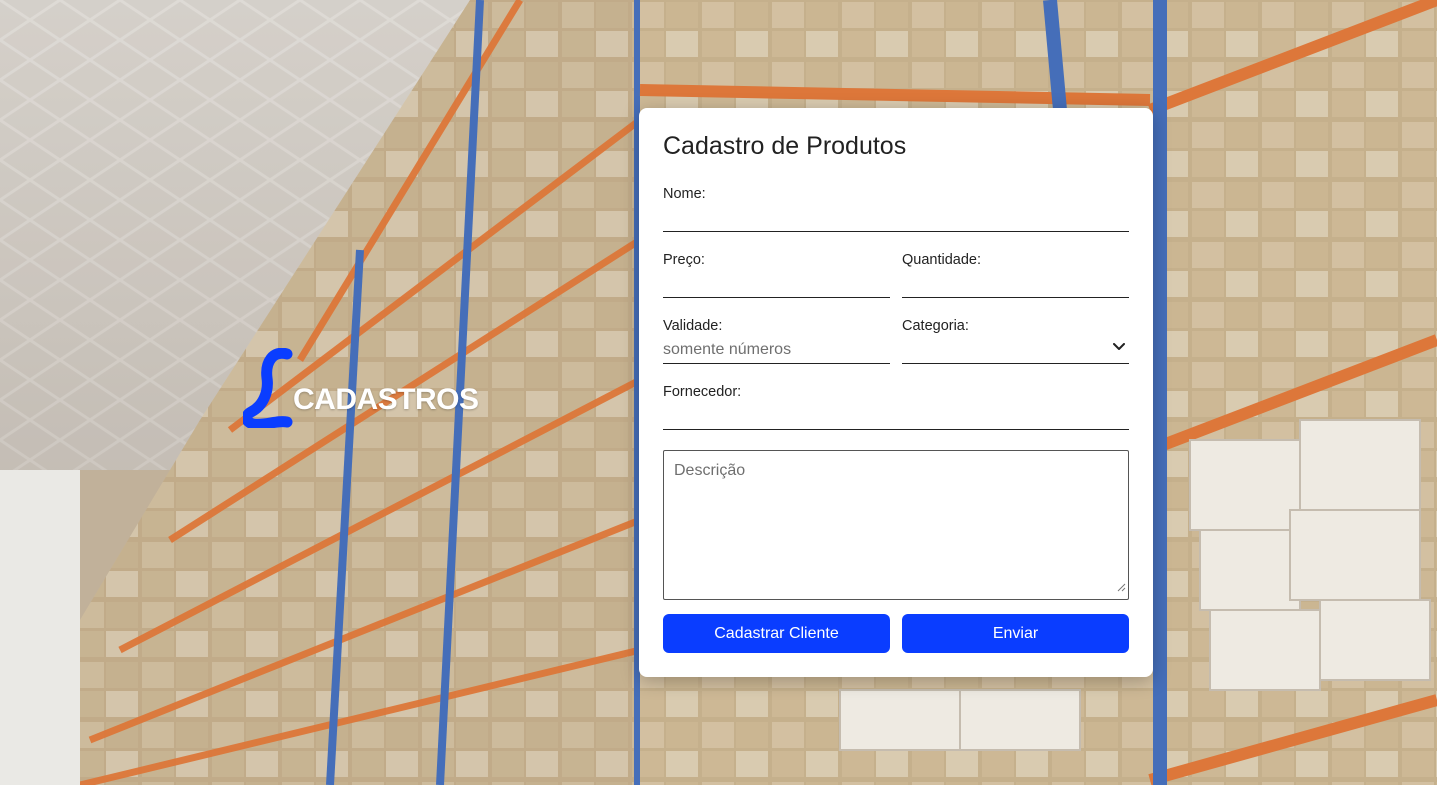 Image resolution: width=1437 pixels, height=785 pixels. I want to click on validade-field: Validade:, so click(776, 341).